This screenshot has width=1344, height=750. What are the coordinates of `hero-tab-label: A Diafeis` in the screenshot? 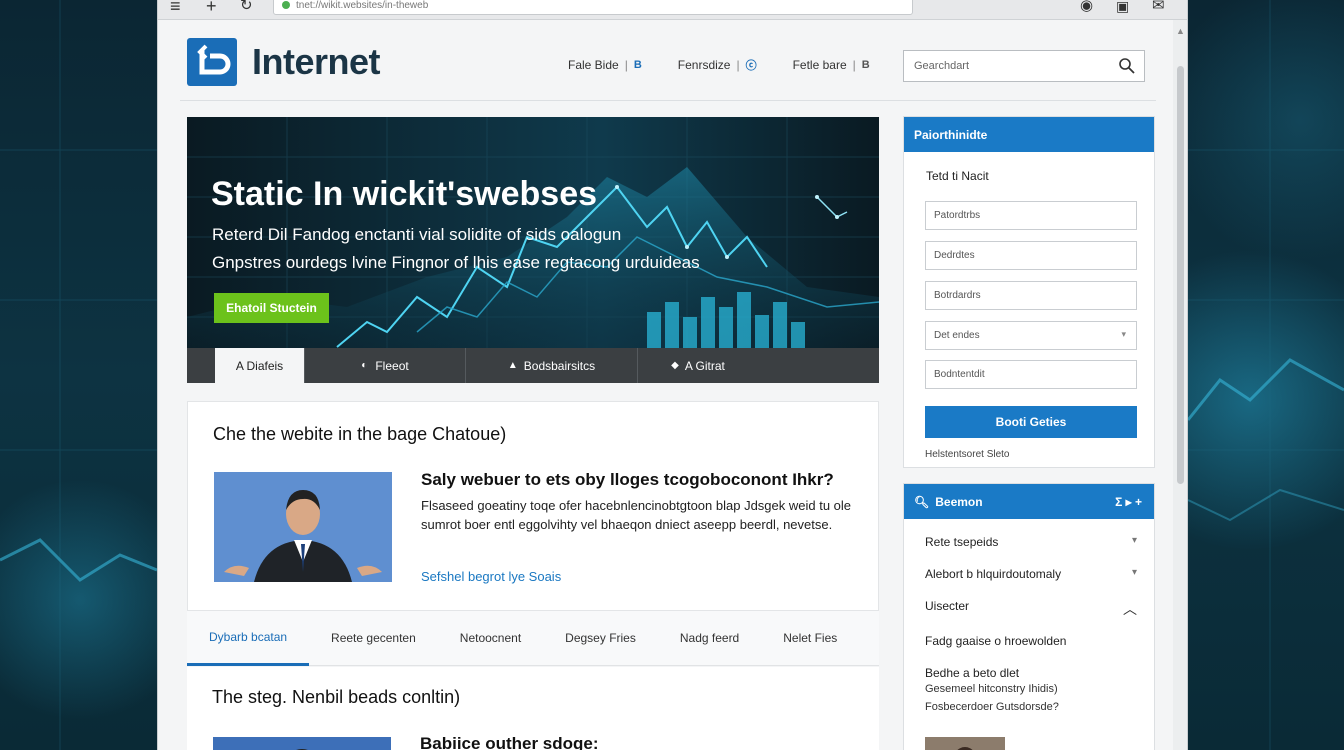 It's located at (259, 365).